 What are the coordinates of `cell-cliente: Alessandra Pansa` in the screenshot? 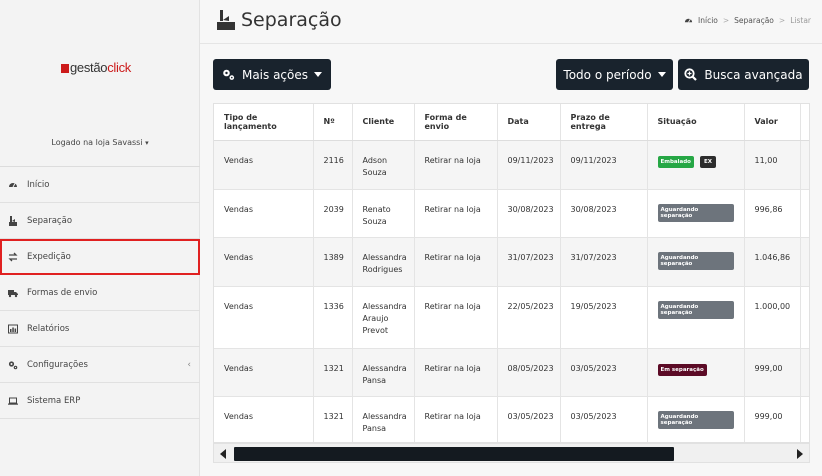 It's located at (383, 371).